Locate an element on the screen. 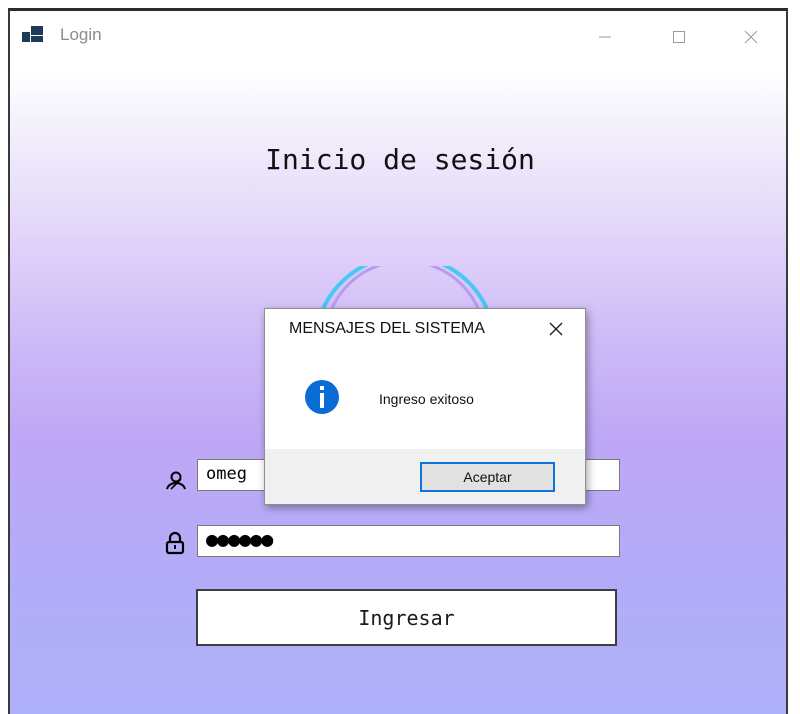  page-title: Inicio de sesión is located at coordinates (400, 159).